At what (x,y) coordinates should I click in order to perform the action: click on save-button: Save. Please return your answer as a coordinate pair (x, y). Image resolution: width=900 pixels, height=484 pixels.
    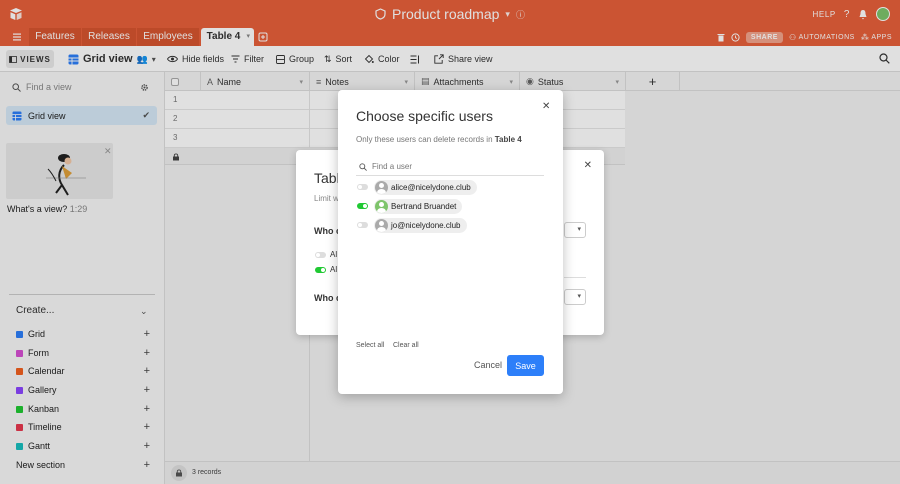
    Looking at the image, I should click on (525, 365).